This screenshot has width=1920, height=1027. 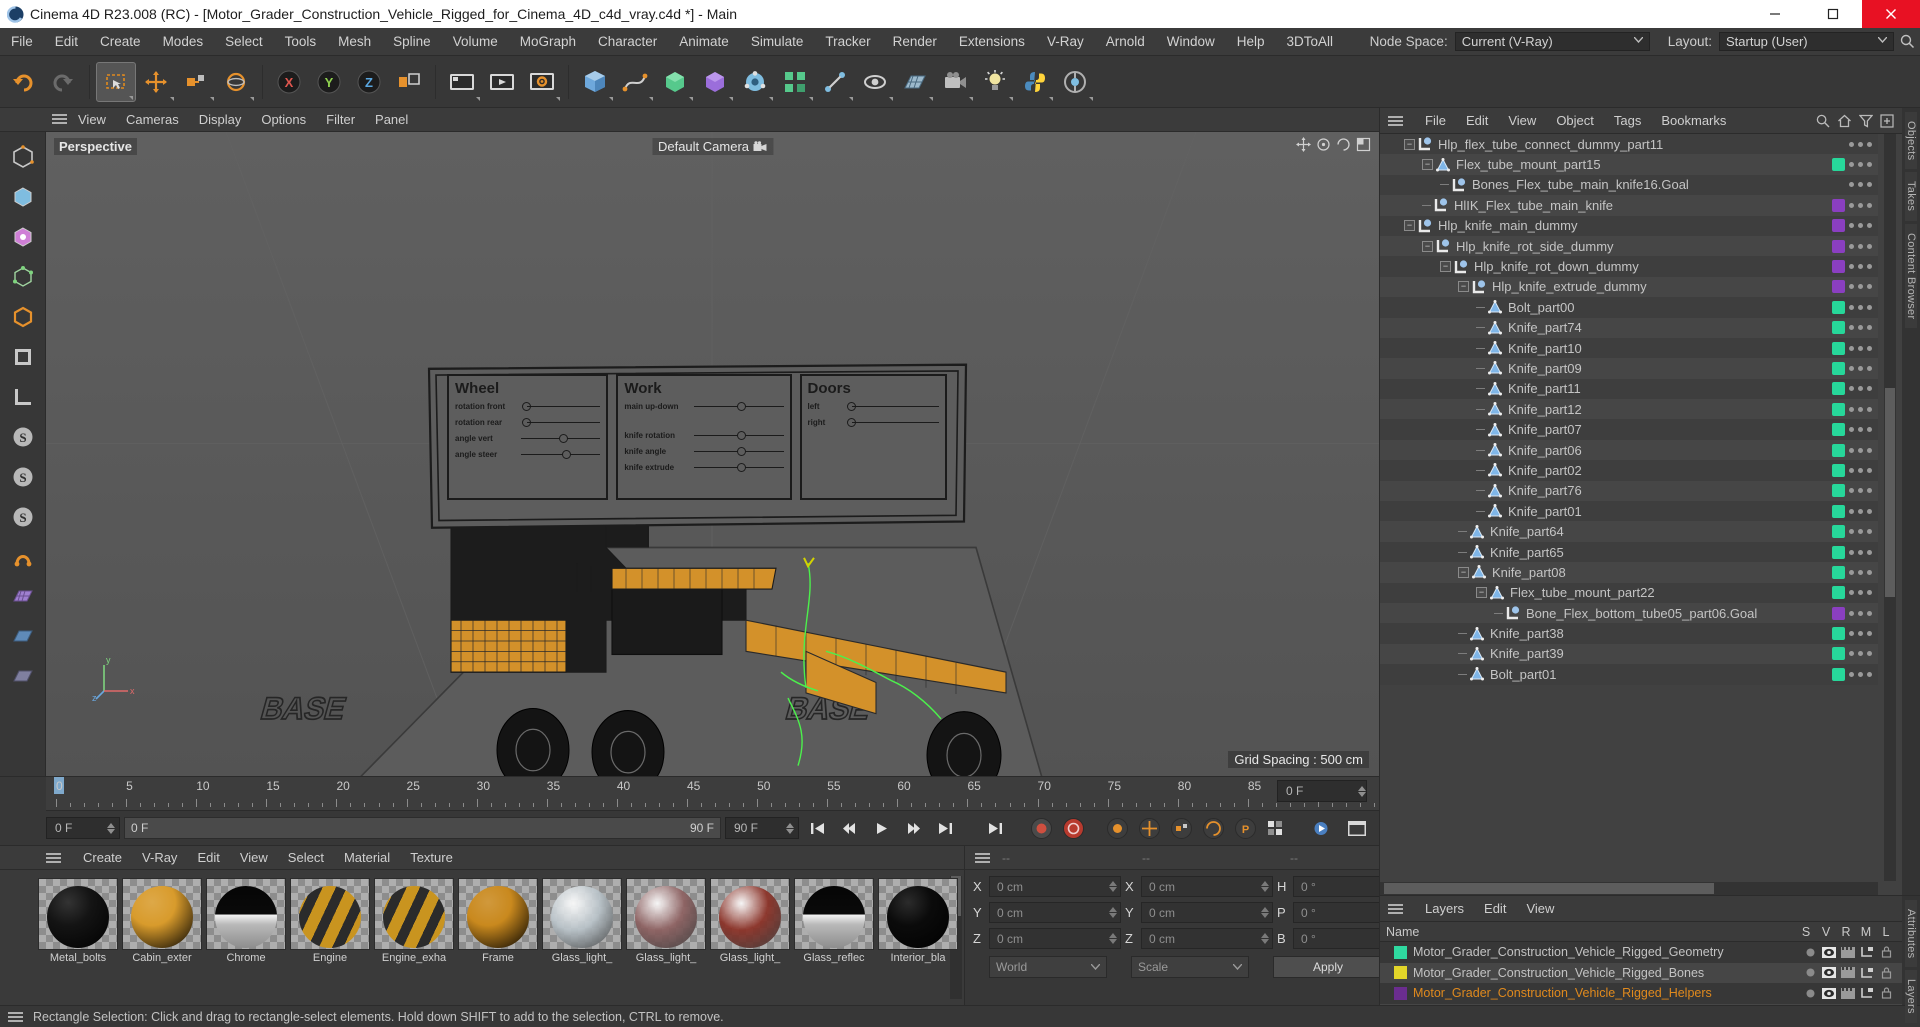 I want to click on object-row: Knife_part12, so click(x=1629, y=409).